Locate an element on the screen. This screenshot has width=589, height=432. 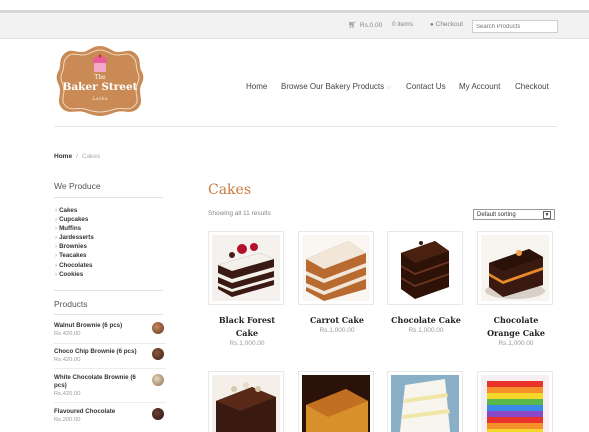
top-checkout-label: Checkout is located at coordinates (449, 24).